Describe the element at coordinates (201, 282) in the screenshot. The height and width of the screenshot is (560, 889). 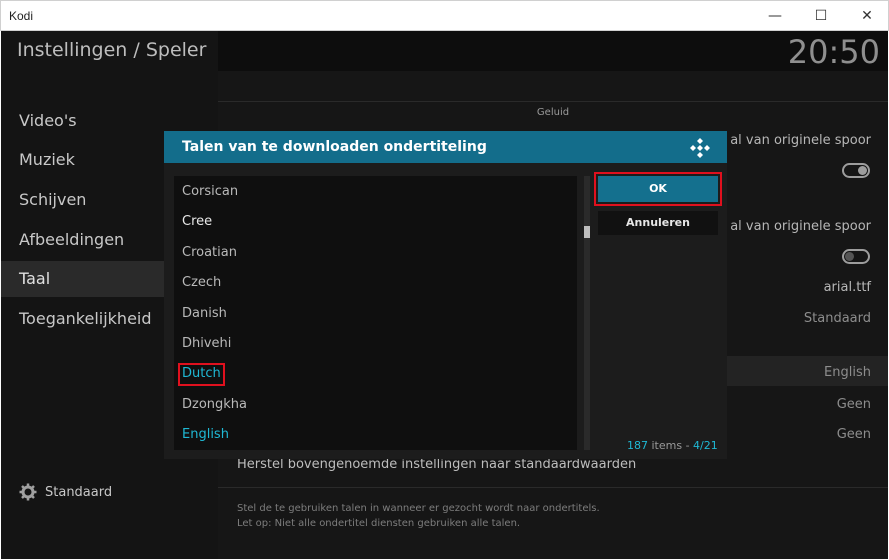
I see `list-item: Czech` at that location.